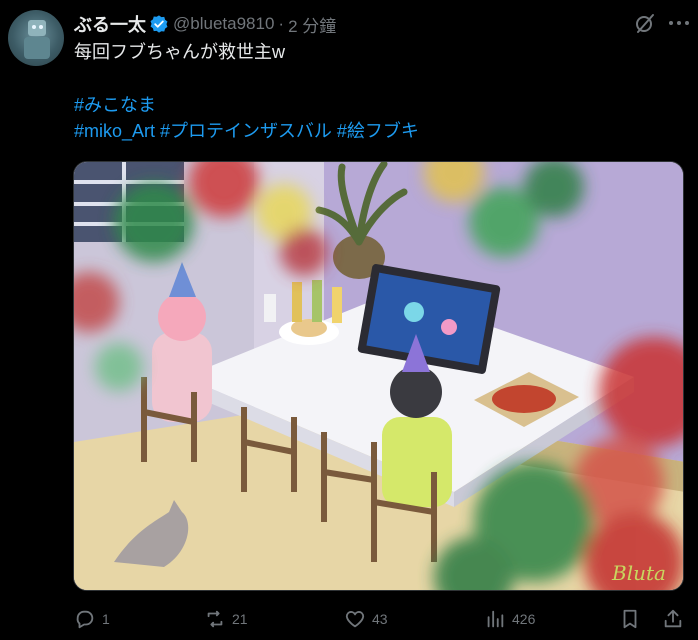 This screenshot has width=698, height=640. What do you see at coordinates (509, 619) in the screenshot?
I see `views-button: 426` at bounding box center [509, 619].